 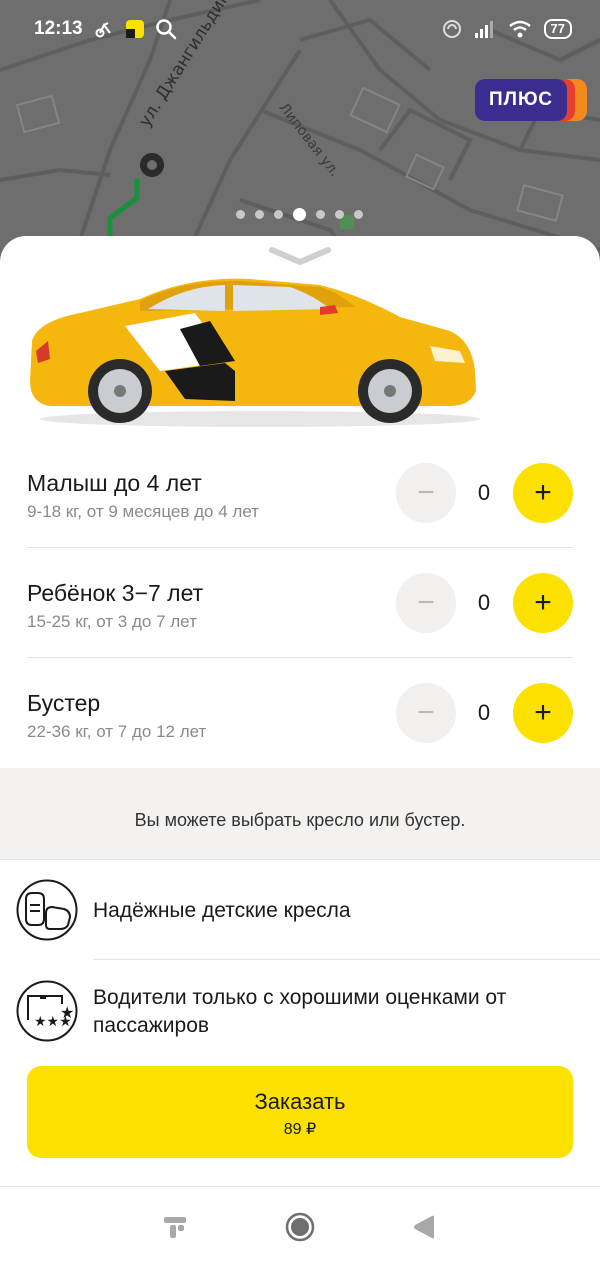 I want to click on pager-dots, so click(x=299, y=214).